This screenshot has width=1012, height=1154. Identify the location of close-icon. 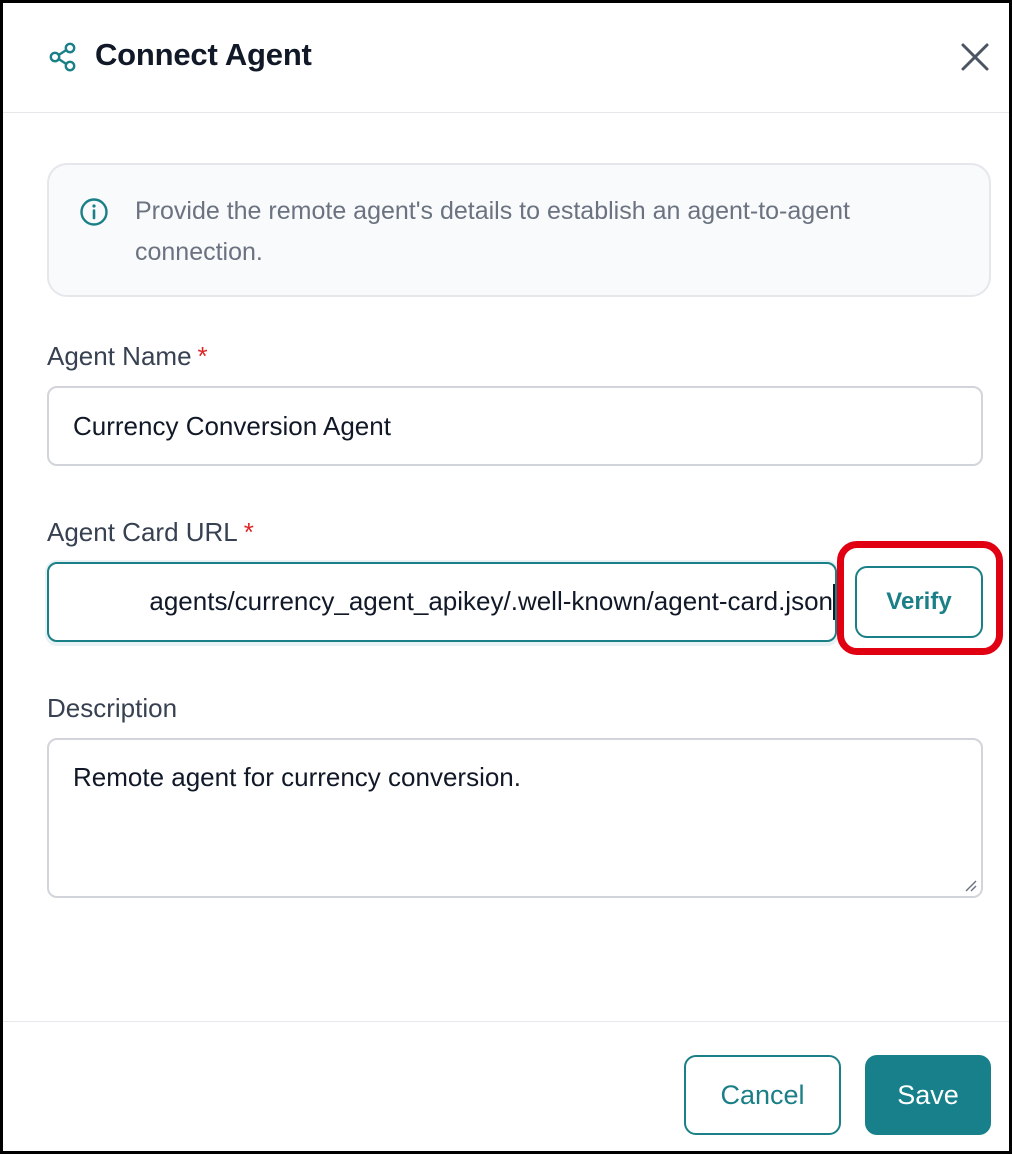
(975, 57).